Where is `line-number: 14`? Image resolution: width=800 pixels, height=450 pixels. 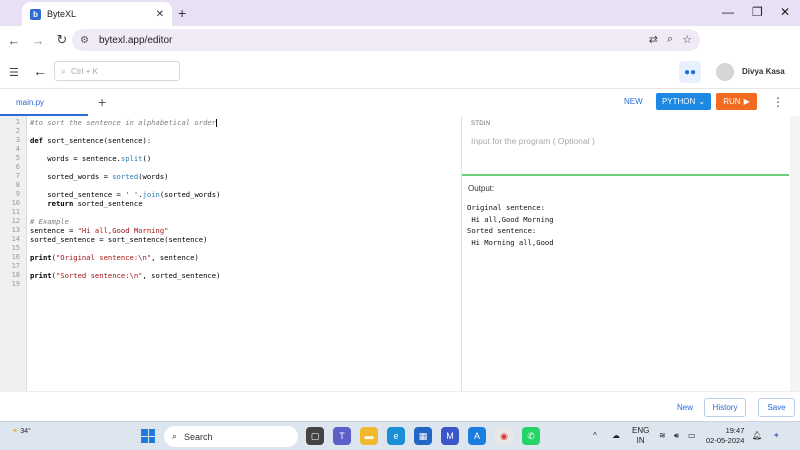
line-number: 14 is located at coordinates (15, 239).